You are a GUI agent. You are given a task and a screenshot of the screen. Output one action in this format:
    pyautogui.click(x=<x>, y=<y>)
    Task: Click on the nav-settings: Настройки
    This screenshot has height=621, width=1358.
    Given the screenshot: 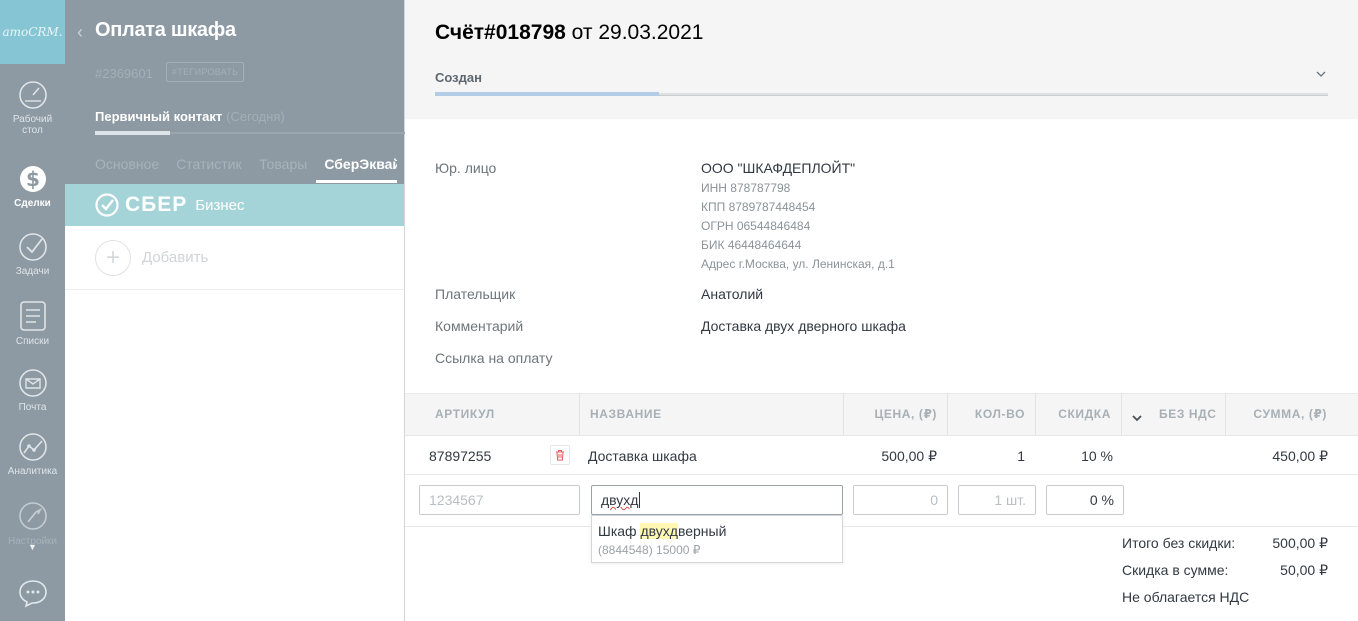 What is the action you would take?
    pyautogui.click(x=32, y=523)
    